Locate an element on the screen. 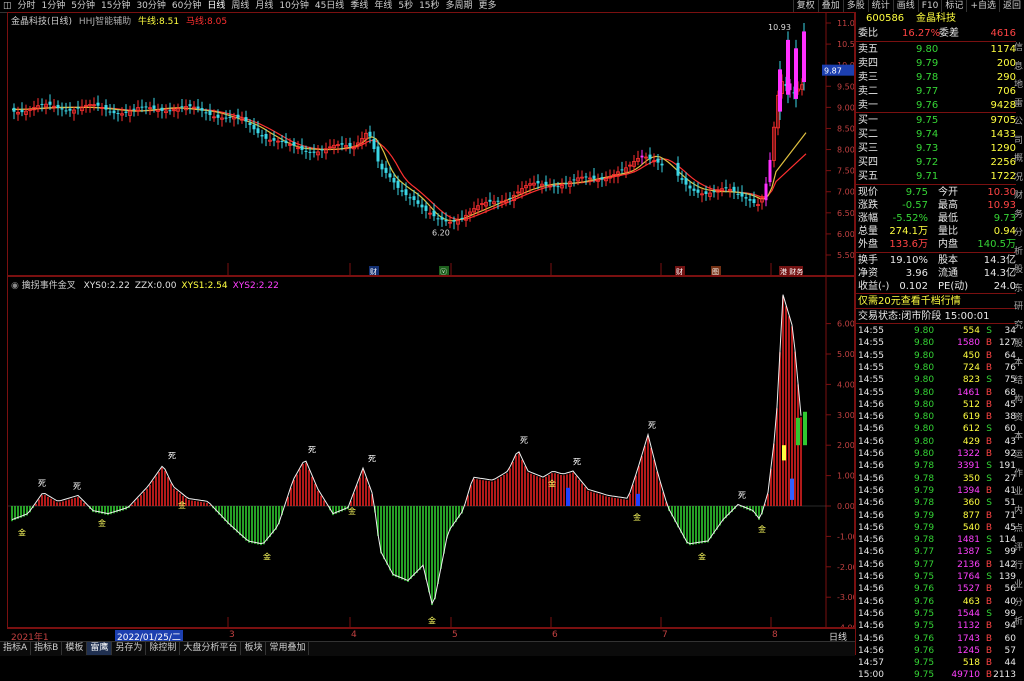 The image size is (1024, 681). period-tab: 45日线 is located at coordinates (329, 6).